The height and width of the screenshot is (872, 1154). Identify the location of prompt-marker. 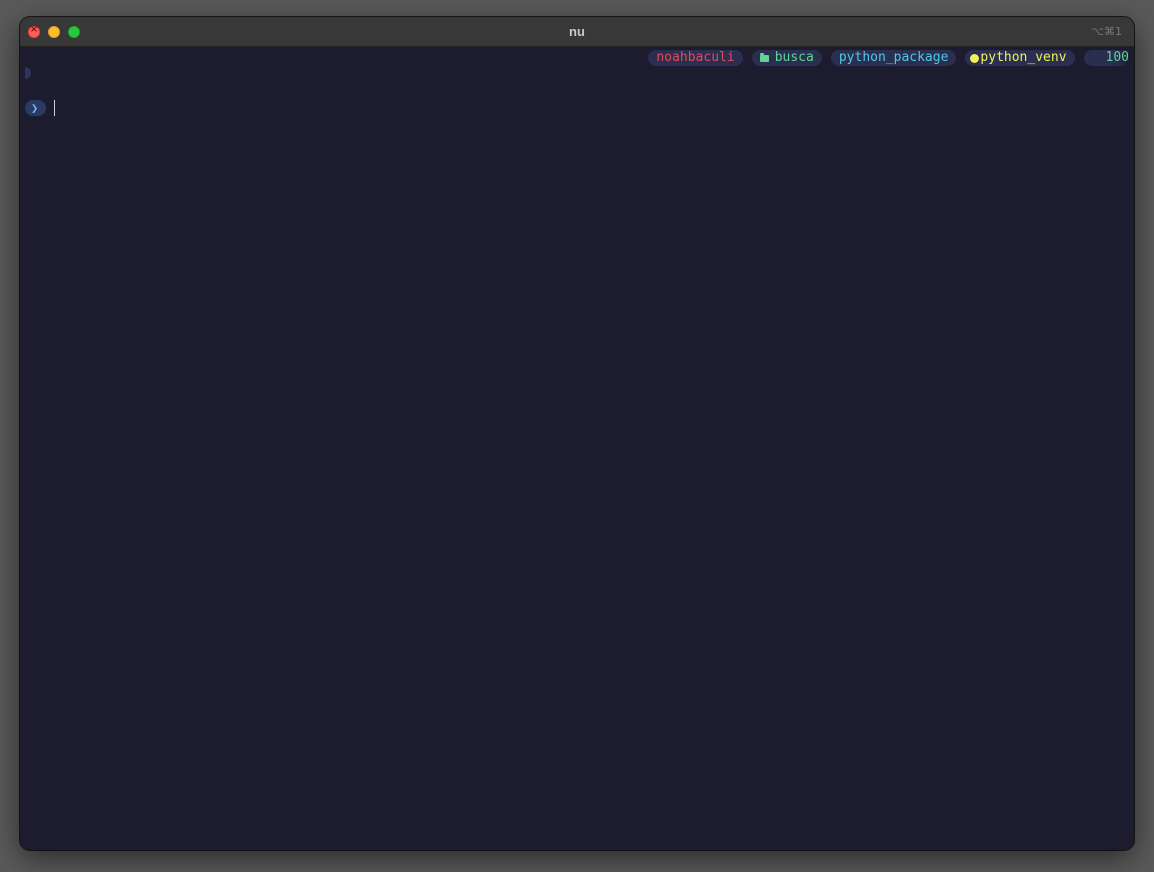
(28, 73).